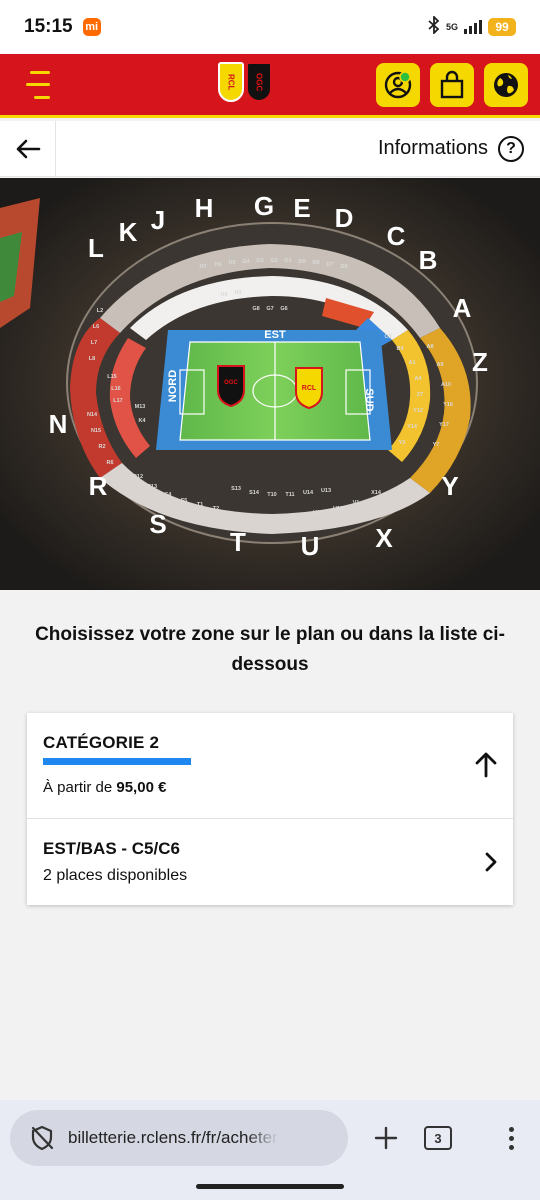 The image size is (540, 1200). I want to click on svg-text: Y14, so click(412, 427).